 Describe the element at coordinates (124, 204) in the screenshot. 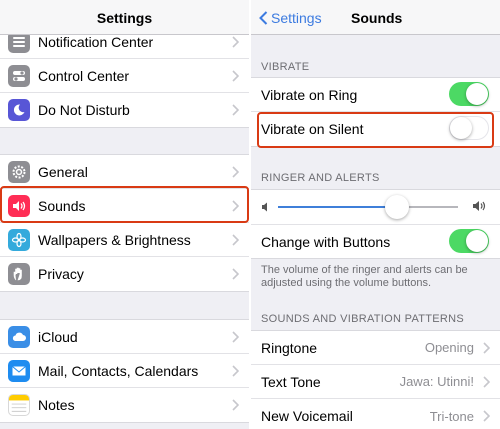

I see `sounds-highlight-box` at that location.